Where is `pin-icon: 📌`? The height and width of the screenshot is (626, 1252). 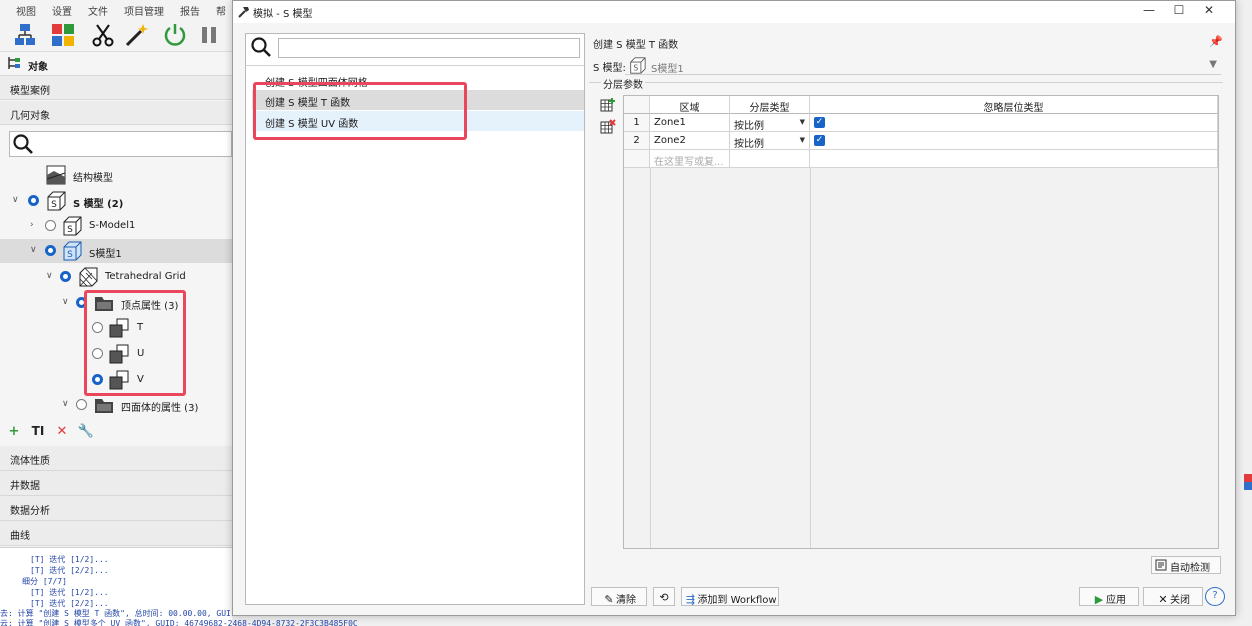 pin-icon: 📌 is located at coordinates (1216, 41).